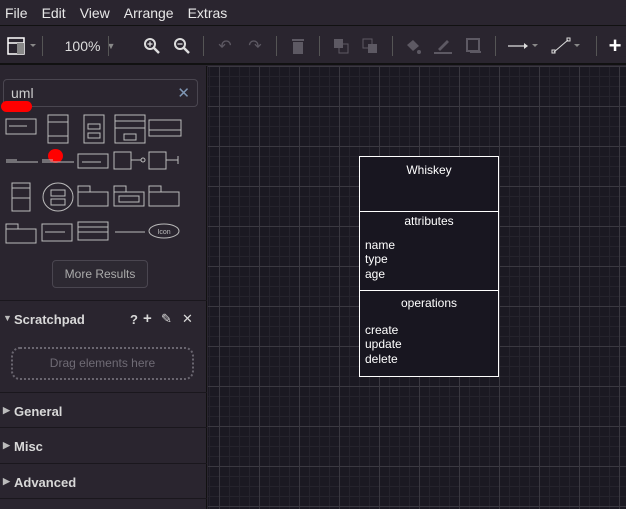  What do you see at coordinates (45, 482) in the screenshot?
I see `panel-label: Advanced` at bounding box center [45, 482].